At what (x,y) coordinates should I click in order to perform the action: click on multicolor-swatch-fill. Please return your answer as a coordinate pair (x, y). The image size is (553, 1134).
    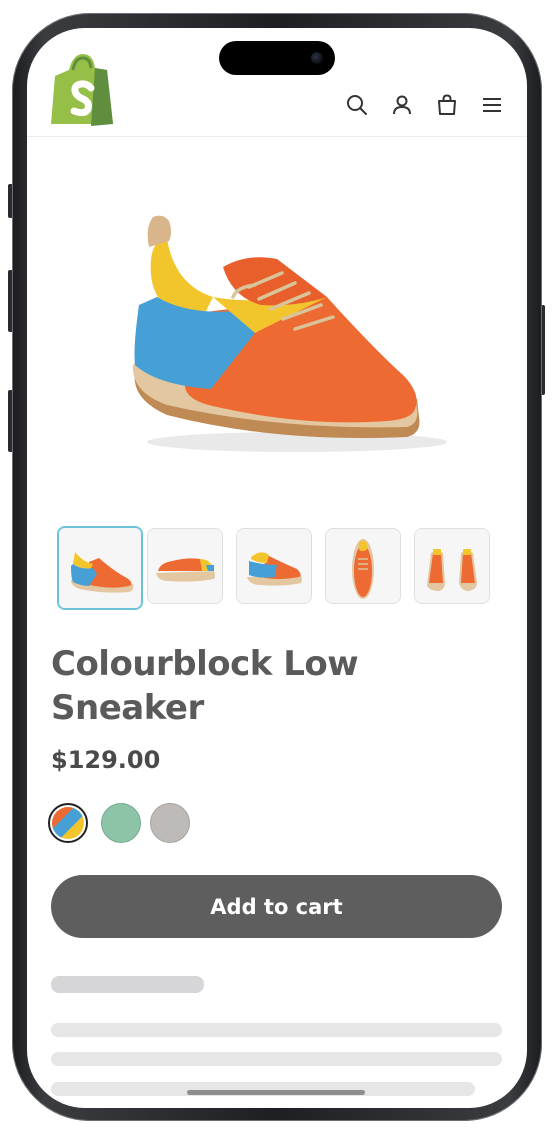
    Looking at the image, I should click on (68, 823).